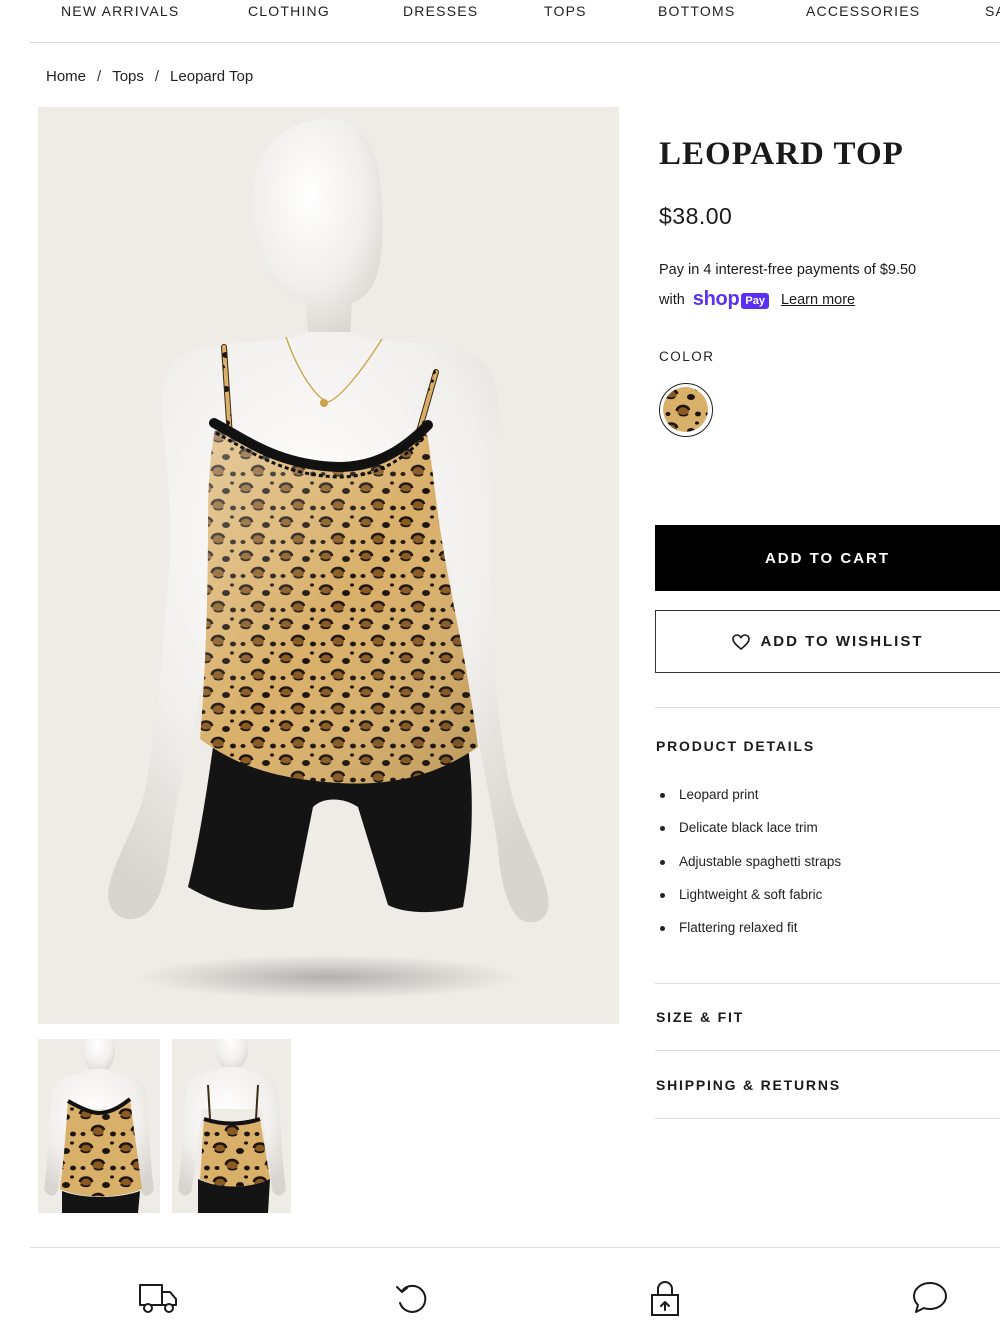 The image size is (1000, 1333). I want to click on list-item: Delicate black lace trim, so click(750, 836).